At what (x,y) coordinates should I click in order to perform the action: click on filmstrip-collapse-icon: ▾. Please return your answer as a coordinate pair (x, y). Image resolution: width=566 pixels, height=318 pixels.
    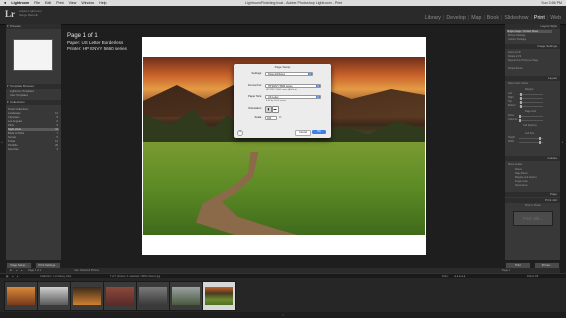
    Looking at the image, I should click on (283, 315).